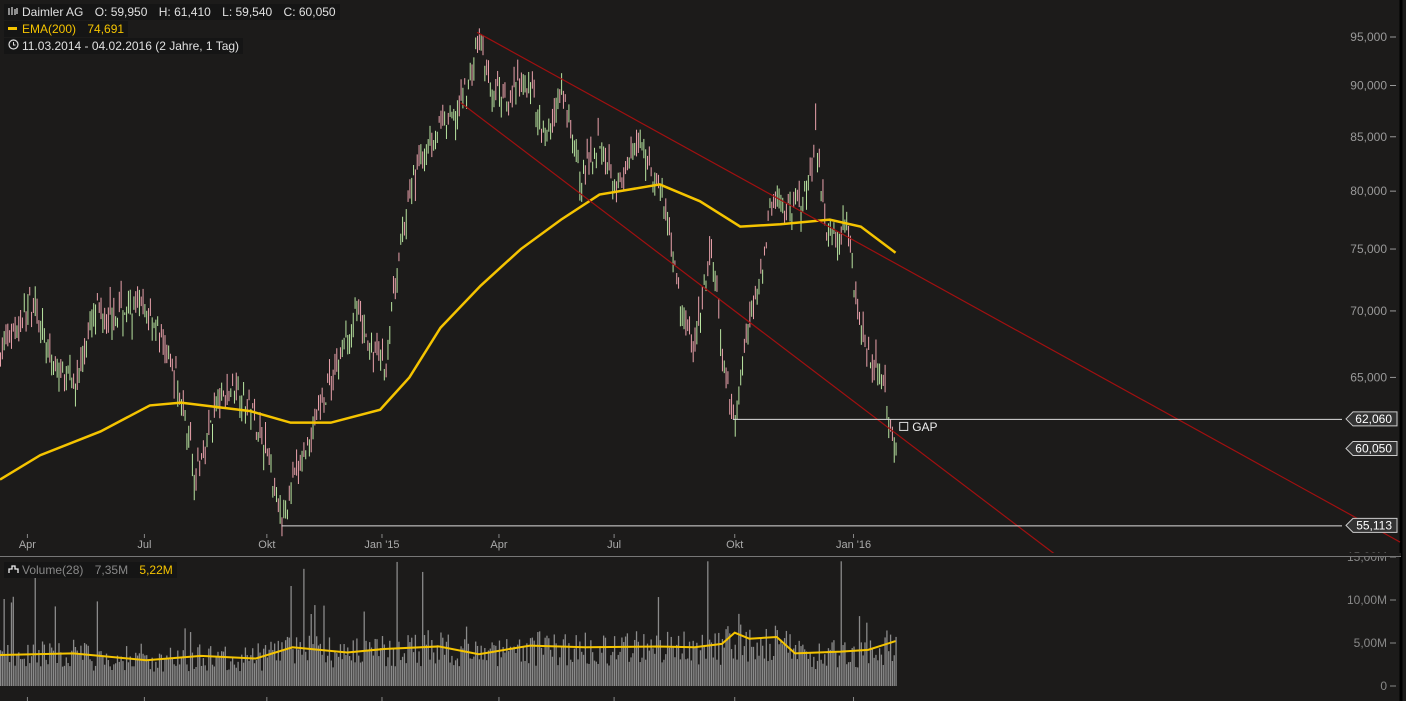 This screenshot has width=1406, height=701. What do you see at coordinates (184, 12) in the screenshot?
I see `high-value: H: 61,410` at bounding box center [184, 12].